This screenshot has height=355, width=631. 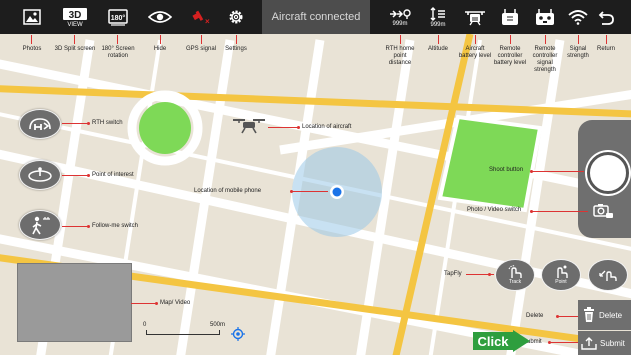 I want to click on settings-button, so click(x=236, y=17).